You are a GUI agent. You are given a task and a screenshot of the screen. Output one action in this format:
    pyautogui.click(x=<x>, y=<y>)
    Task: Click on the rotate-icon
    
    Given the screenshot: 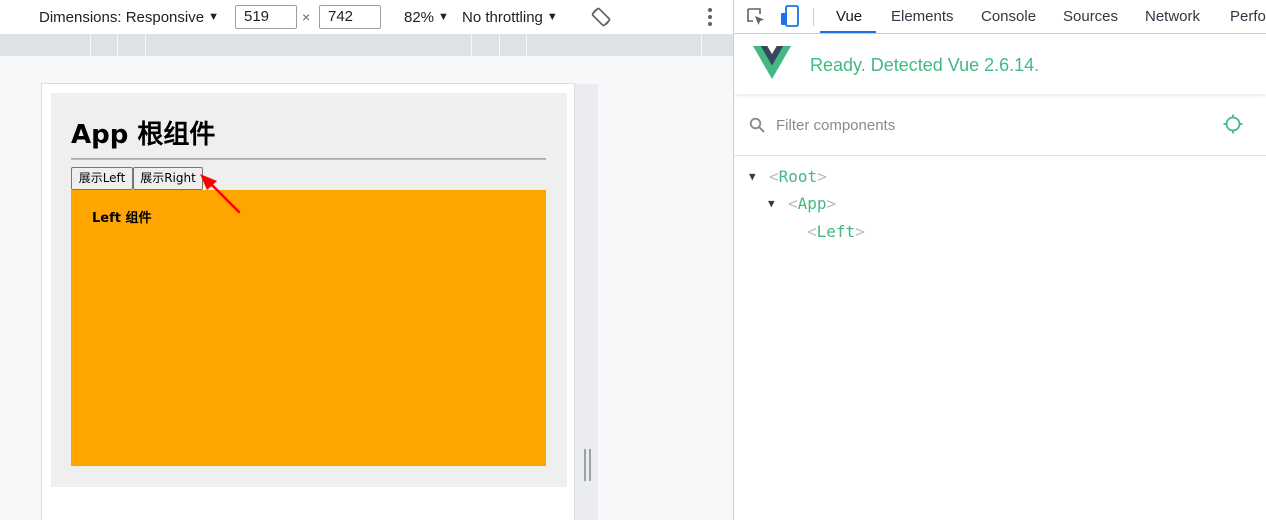 What is the action you would take?
    pyautogui.click(x=601, y=17)
    